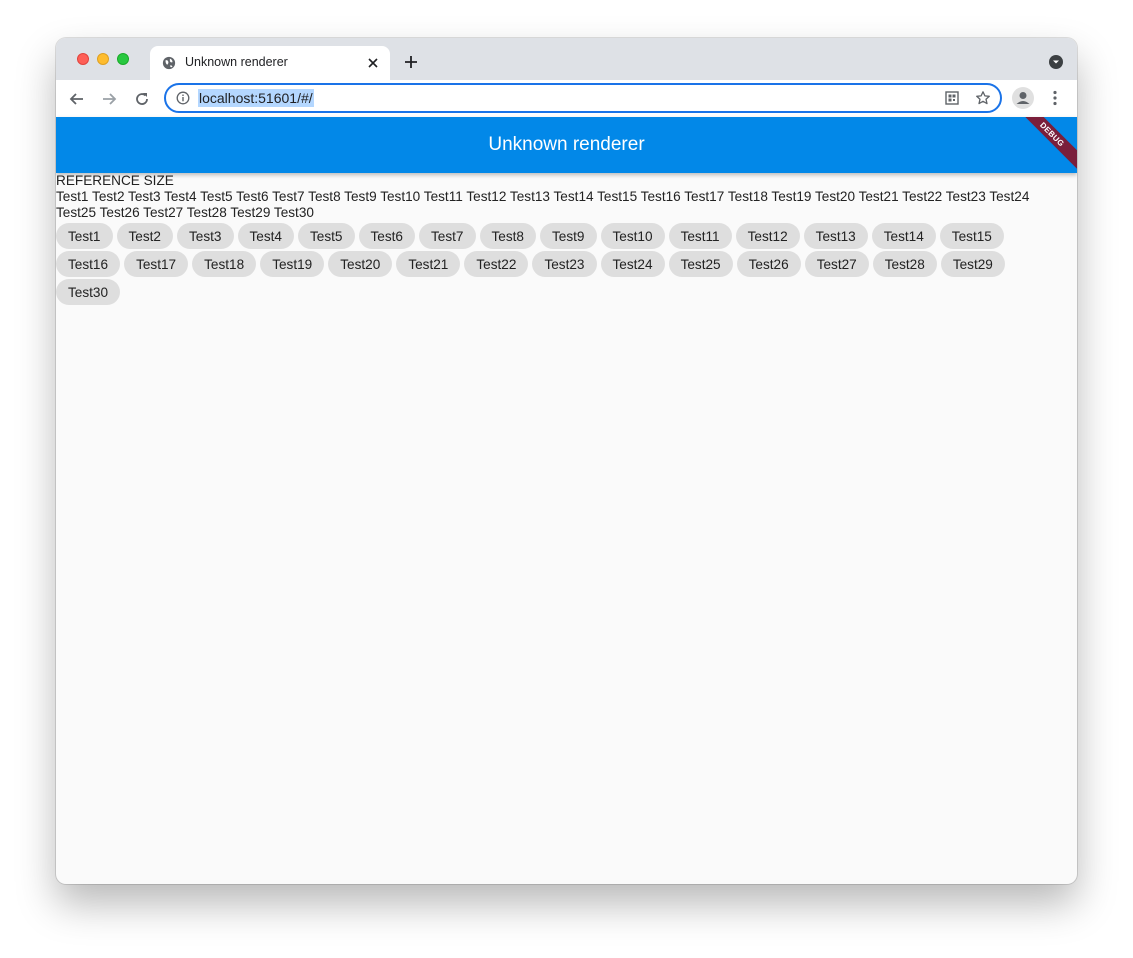  Describe the element at coordinates (292, 264) in the screenshot. I see `chip: Test19` at that location.